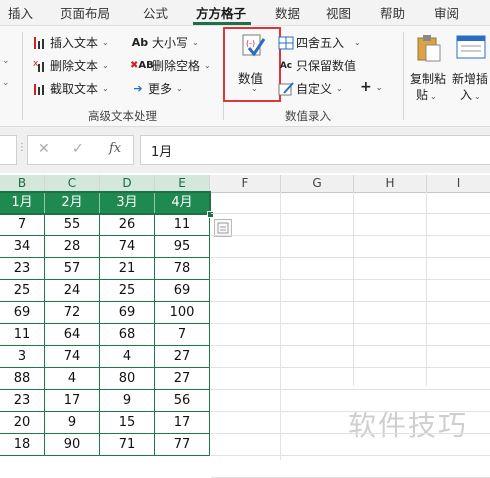 Image resolution: width=490 pixels, height=478 pixels. I want to click on delete-text-icon: x, so click(40, 66).